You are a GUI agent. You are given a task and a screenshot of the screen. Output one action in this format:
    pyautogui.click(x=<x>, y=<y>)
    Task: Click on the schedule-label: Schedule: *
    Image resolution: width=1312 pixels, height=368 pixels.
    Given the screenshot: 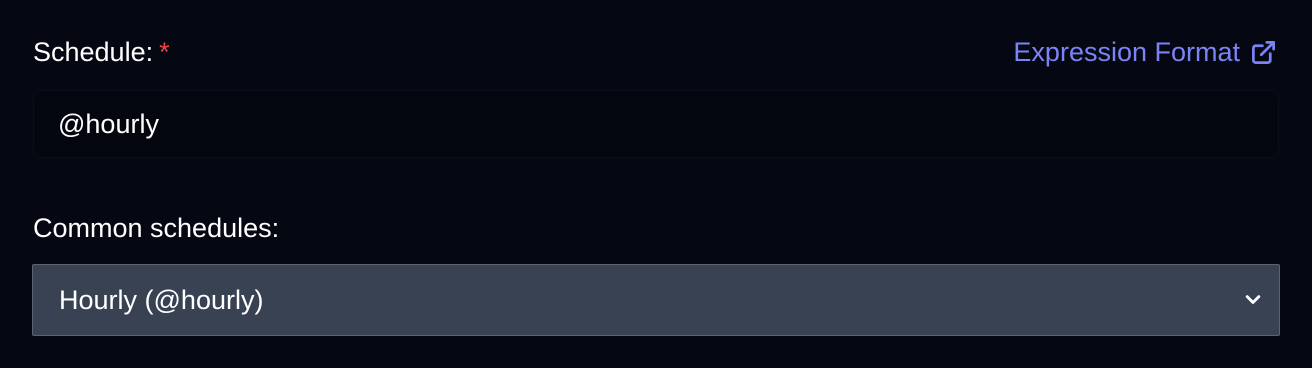 What is the action you would take?
    pyautogui.click(x=101, y=52)
    